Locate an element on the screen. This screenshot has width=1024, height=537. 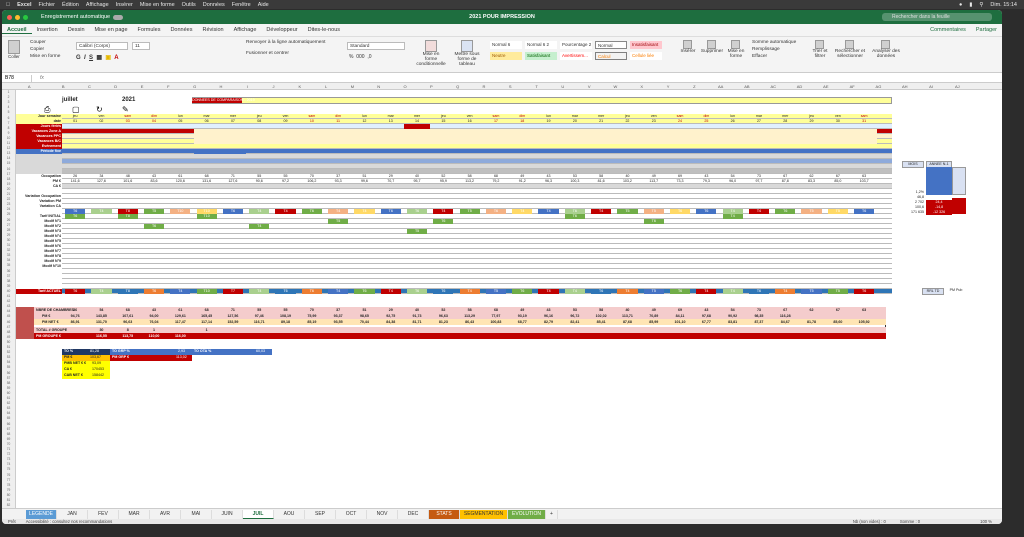
sheet-tab-mar: MAR is located at coordinates (134, 514).